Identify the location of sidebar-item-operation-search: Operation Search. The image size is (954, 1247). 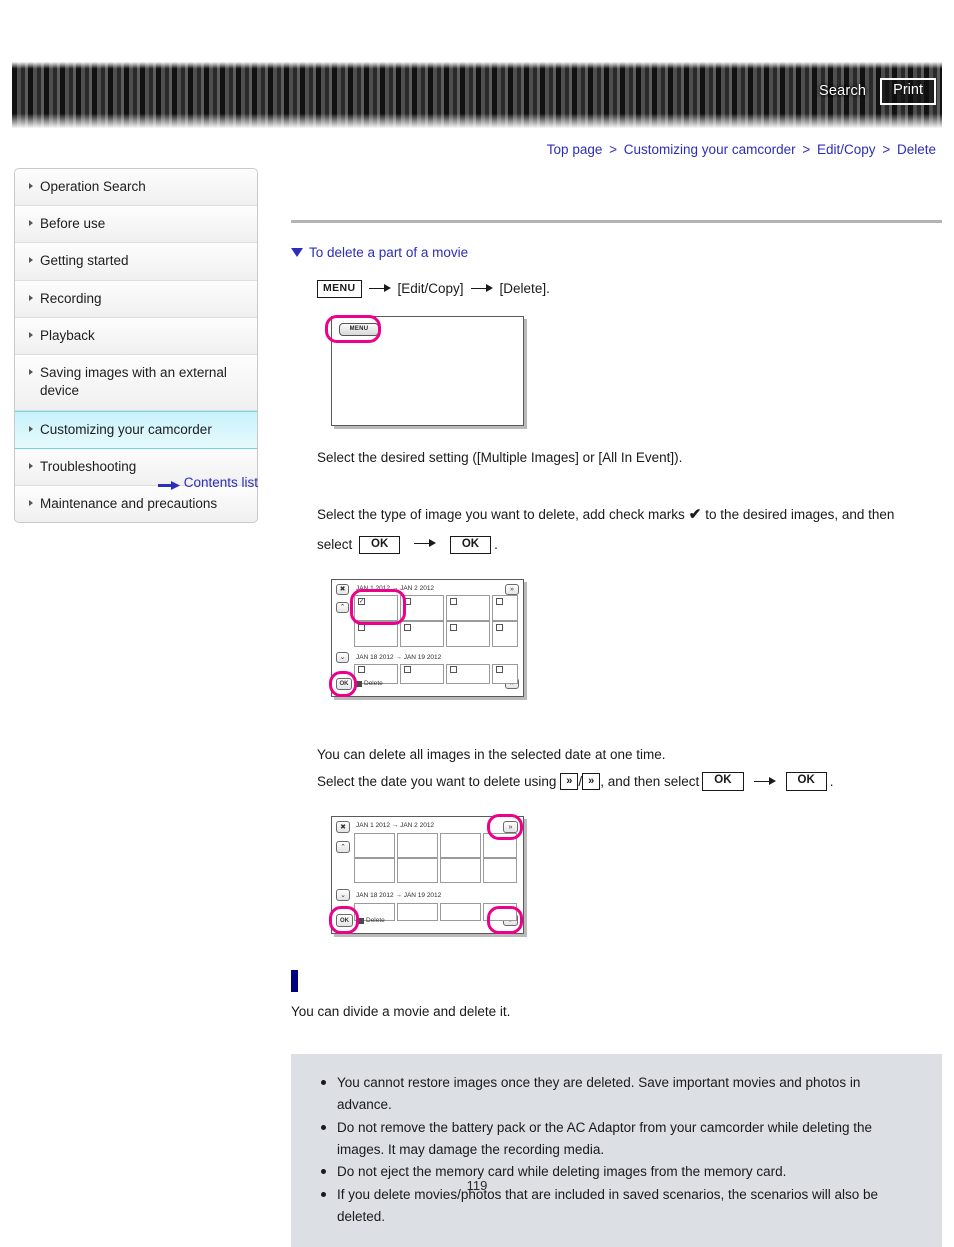
(136, 188).